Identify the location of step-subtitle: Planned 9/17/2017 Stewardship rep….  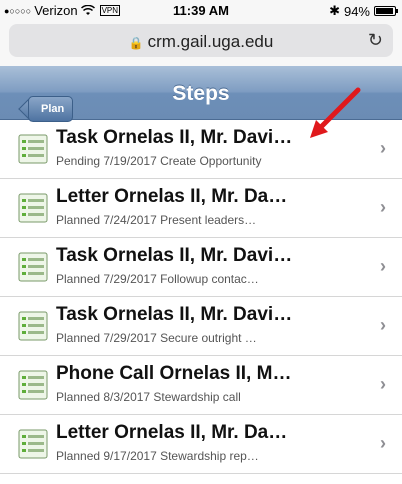
(157, 456).